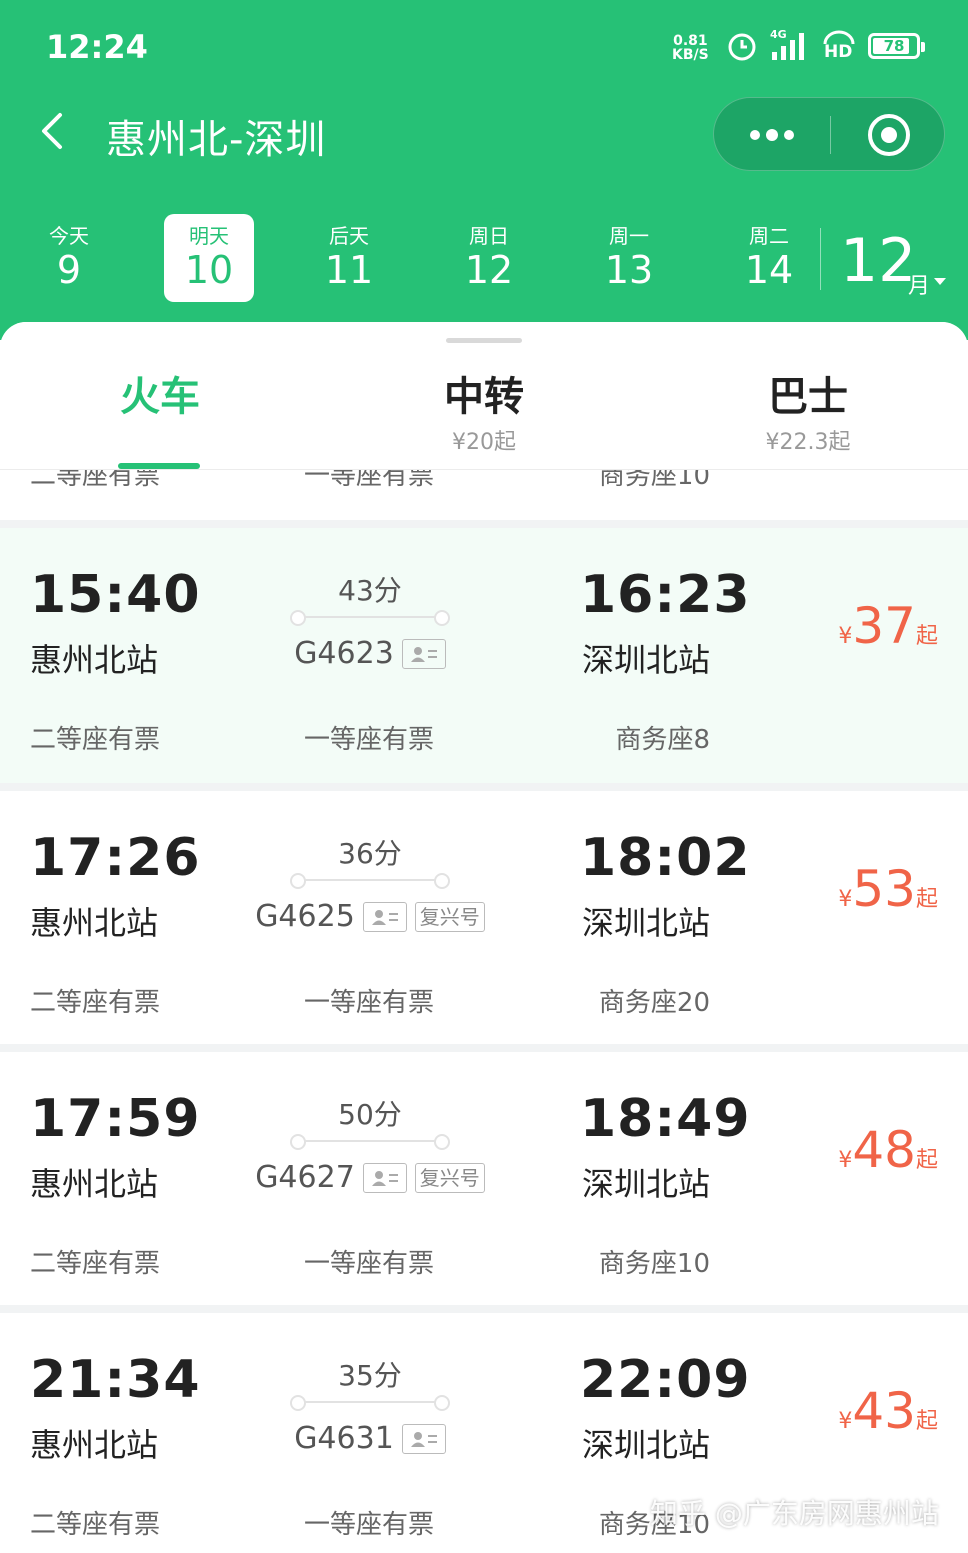 Image resolution: width=968 pixels, height=1553 pixels. Describe the element at coordinates (808, 414) in the screenshot. I see `tab-bus: 巴士 ¥22.3起` at that location.